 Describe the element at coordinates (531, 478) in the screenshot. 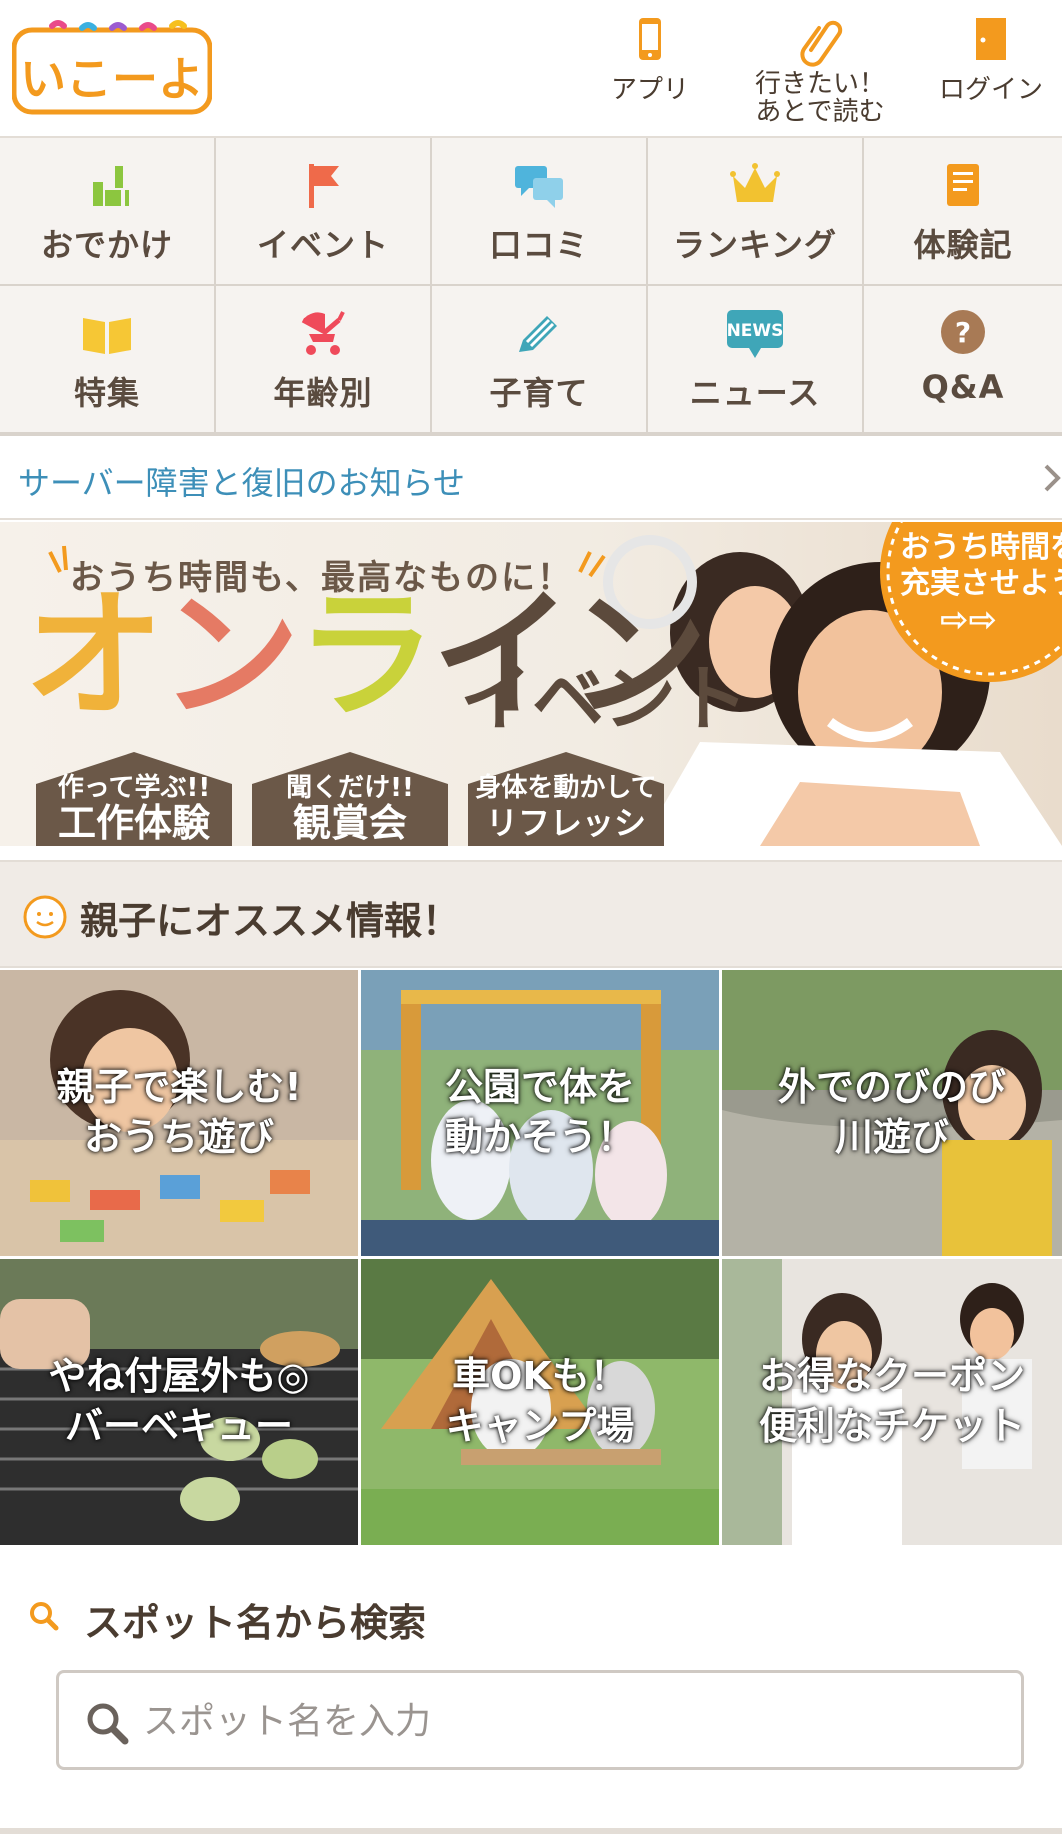

I see `notice-bar: サーバー障害と復旧のお知らせ` at that location.